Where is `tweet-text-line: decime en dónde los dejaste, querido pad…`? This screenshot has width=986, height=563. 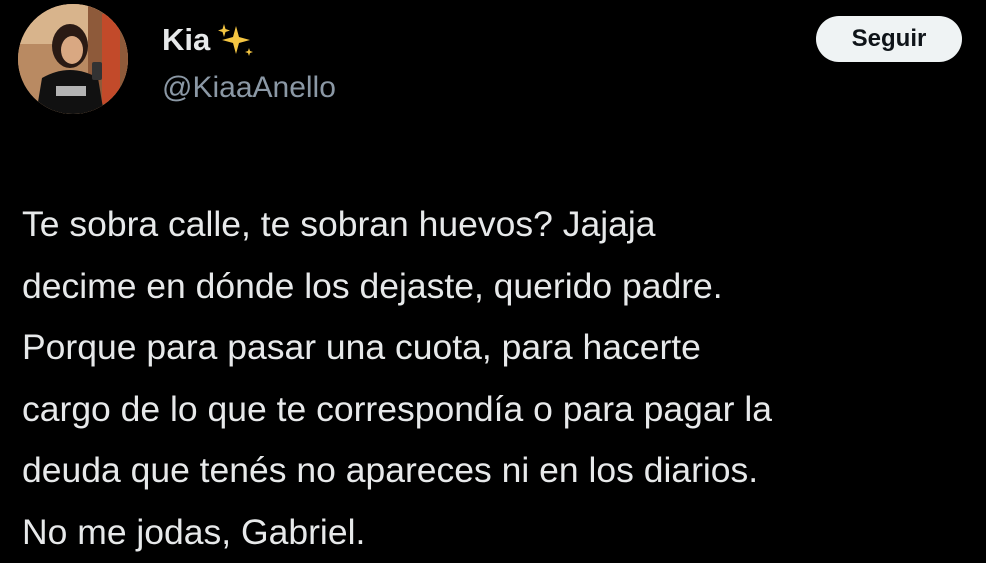
tweet-text-line: decime en dónde los dejaste, querido pad… is located at coordinates (497, 287).